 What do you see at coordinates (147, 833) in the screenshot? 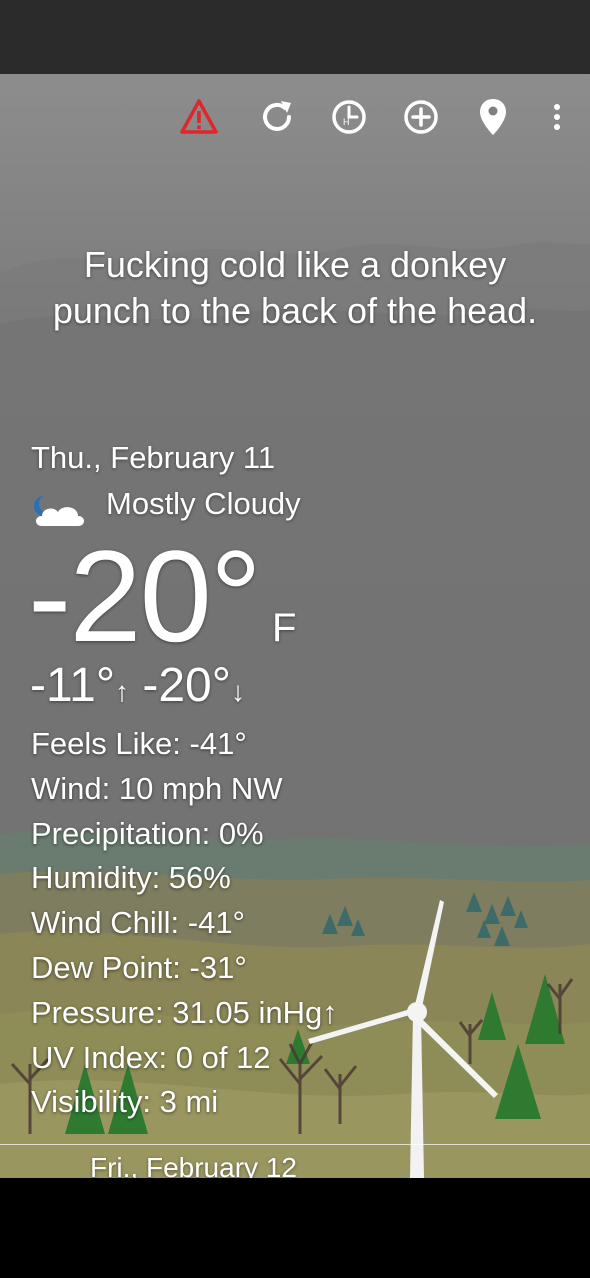
I see `precipitation: Precipitation: 0%` at bounding box center [147, 833].